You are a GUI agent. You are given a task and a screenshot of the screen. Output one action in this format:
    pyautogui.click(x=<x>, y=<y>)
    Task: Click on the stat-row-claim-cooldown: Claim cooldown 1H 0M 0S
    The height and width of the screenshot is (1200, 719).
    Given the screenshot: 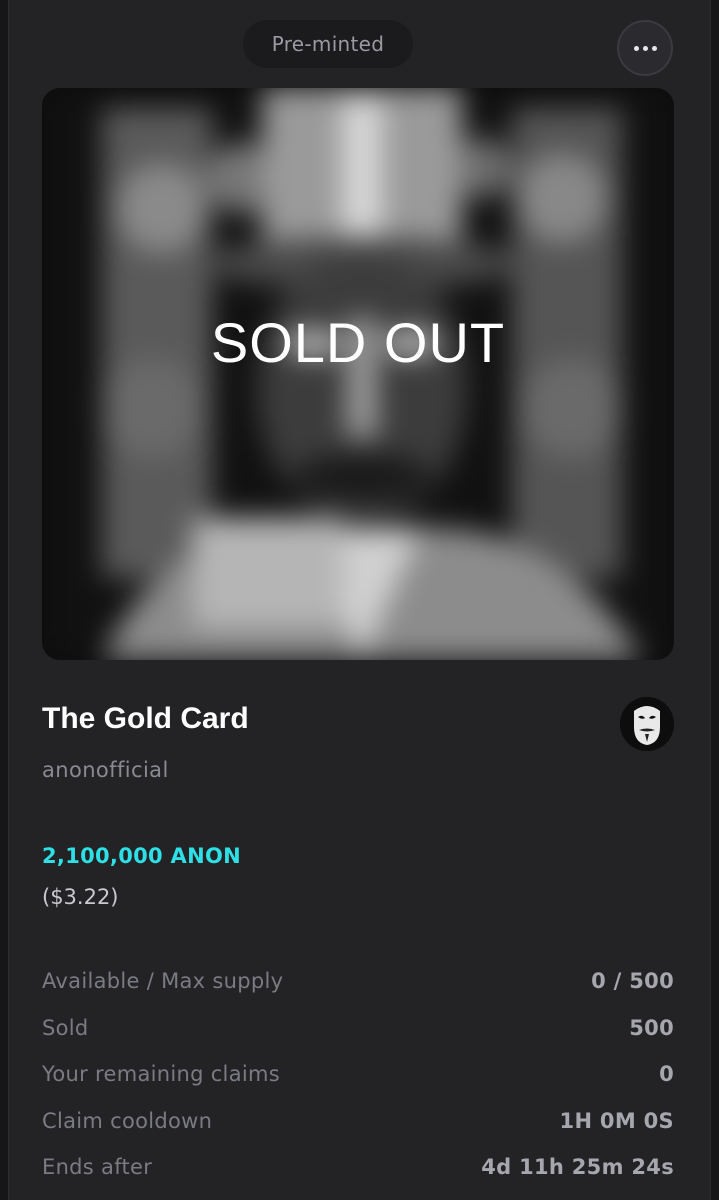 What is the action you would take?
    pyautogui.click(x=358, y=1121)
    